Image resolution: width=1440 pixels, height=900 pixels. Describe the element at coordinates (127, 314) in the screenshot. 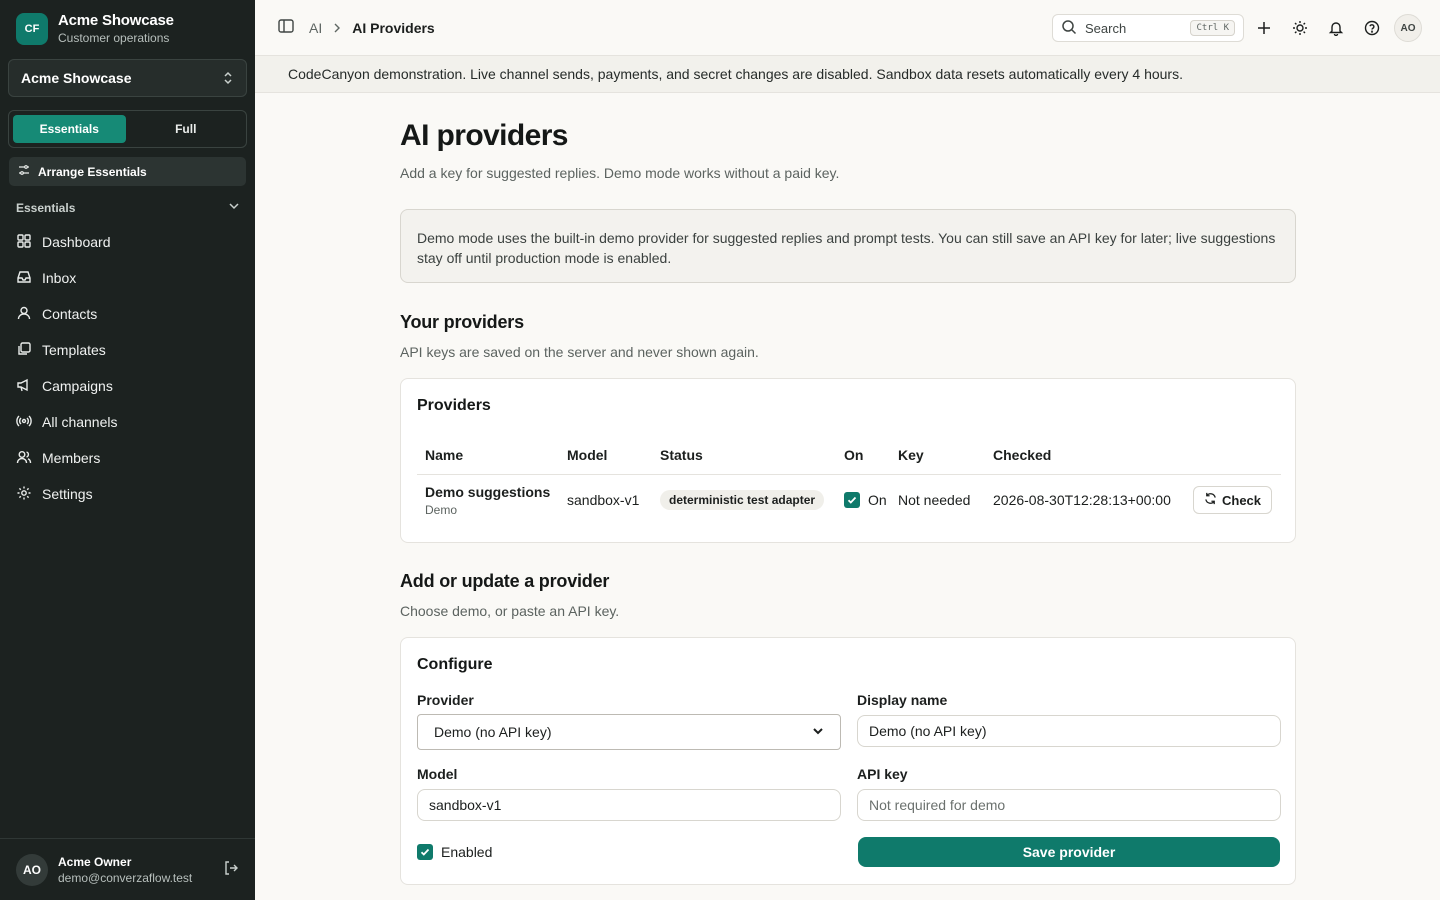

I see `sidebar-item-contacts: Contacts` at that location.